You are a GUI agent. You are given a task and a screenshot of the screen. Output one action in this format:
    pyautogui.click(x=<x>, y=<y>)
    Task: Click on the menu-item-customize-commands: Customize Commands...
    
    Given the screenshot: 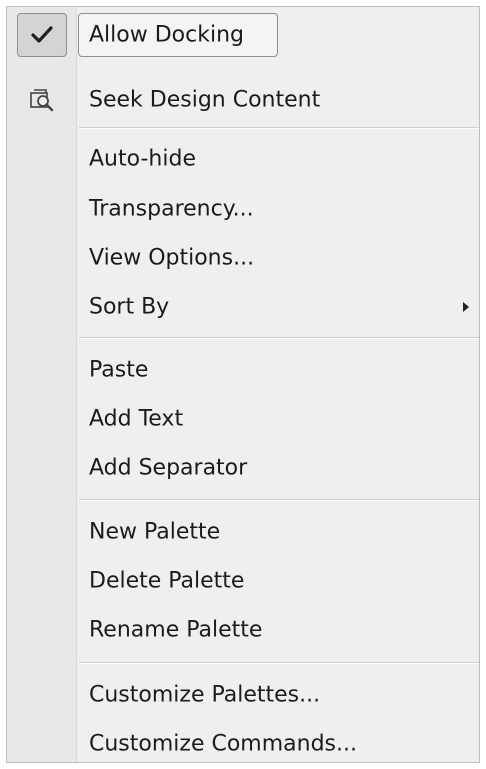 What is the action you would take?
    pyautogui.click(x=243, y=744)
    